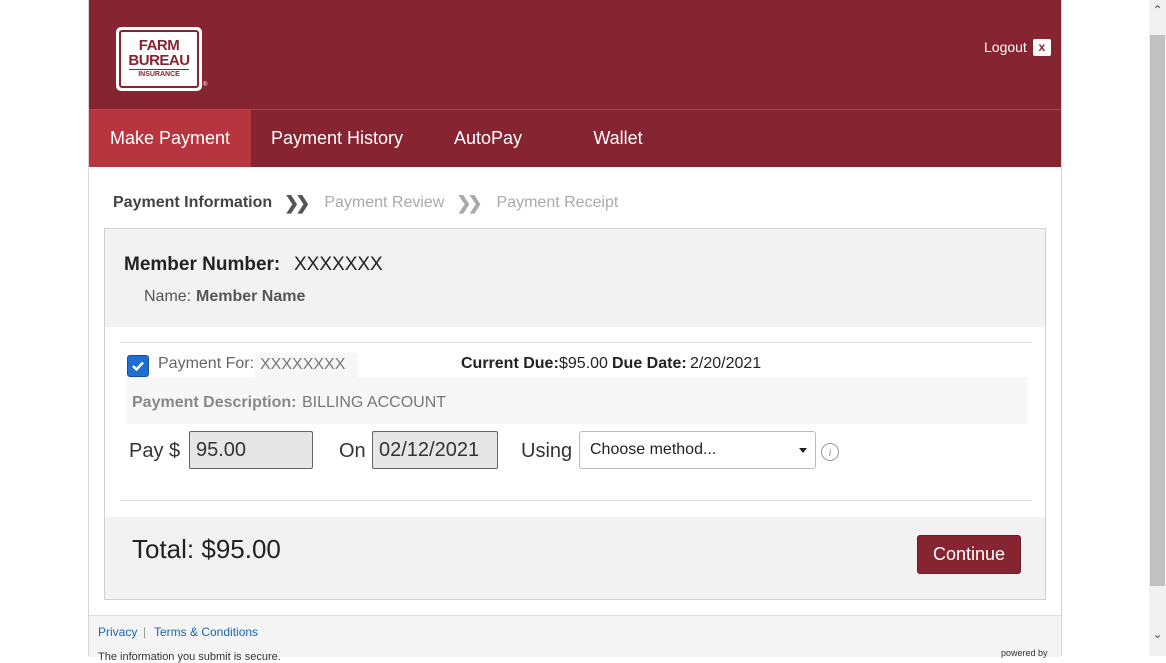  Describe the element at coordinates (159, 74) in the screenshot. I see `logo-text-insurance: INSURANCE` at that location.